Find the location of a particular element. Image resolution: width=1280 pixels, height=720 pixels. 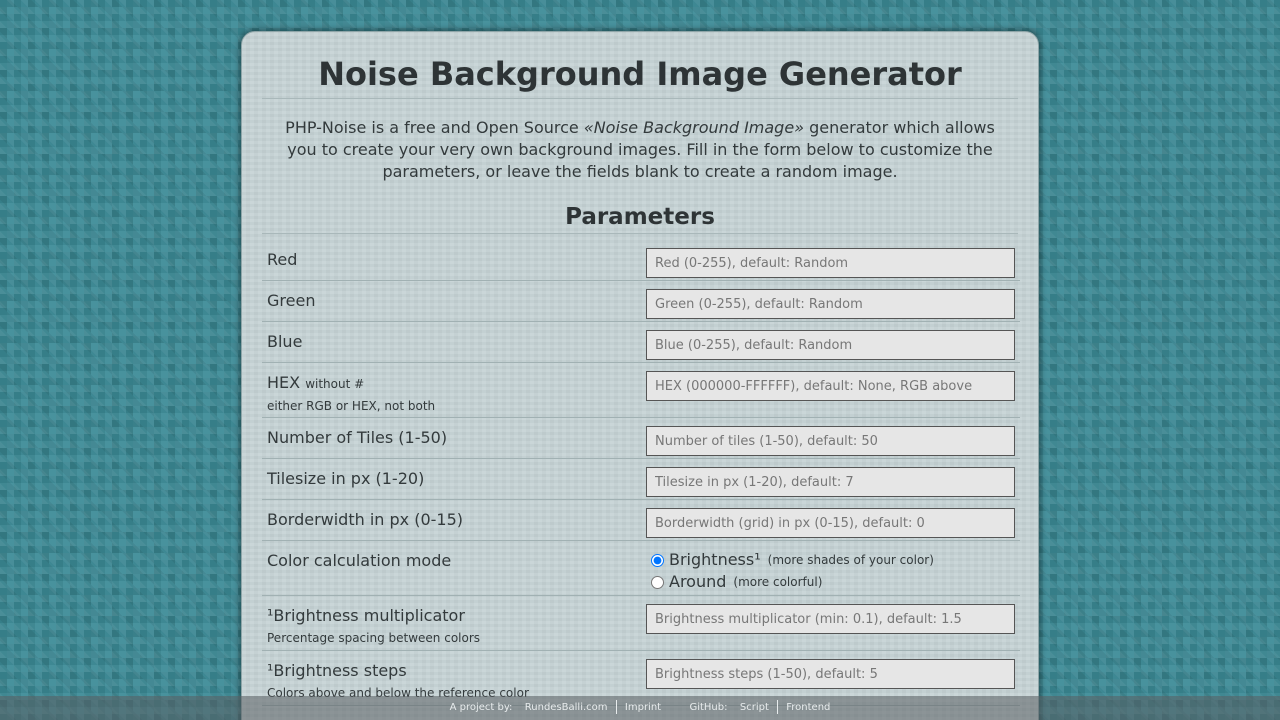

multiplicator-sublabel: Percentage spacing between colors is located at coordinates (374, 638).